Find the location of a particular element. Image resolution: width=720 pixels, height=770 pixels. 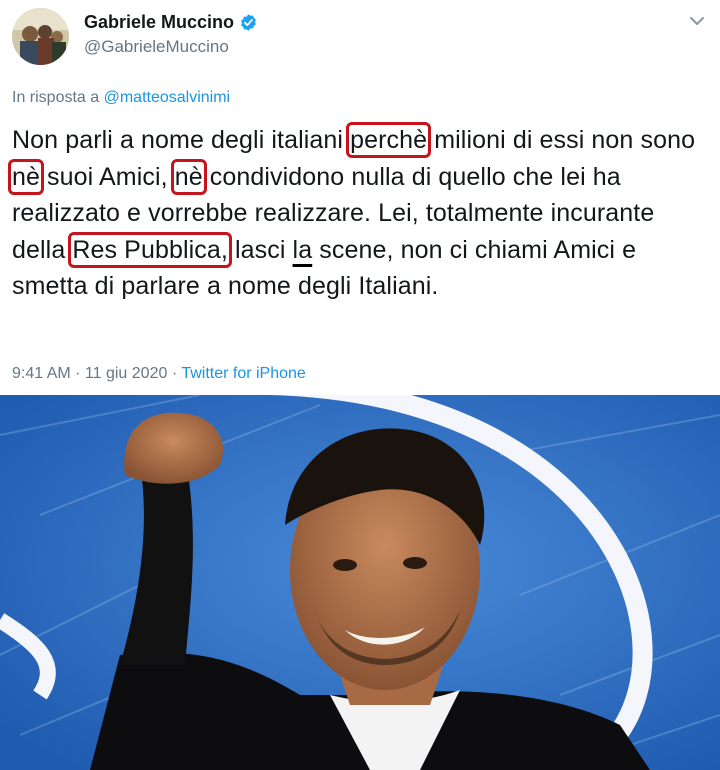

reply-prefix: In risposta a is located at coordinates (56, 97).